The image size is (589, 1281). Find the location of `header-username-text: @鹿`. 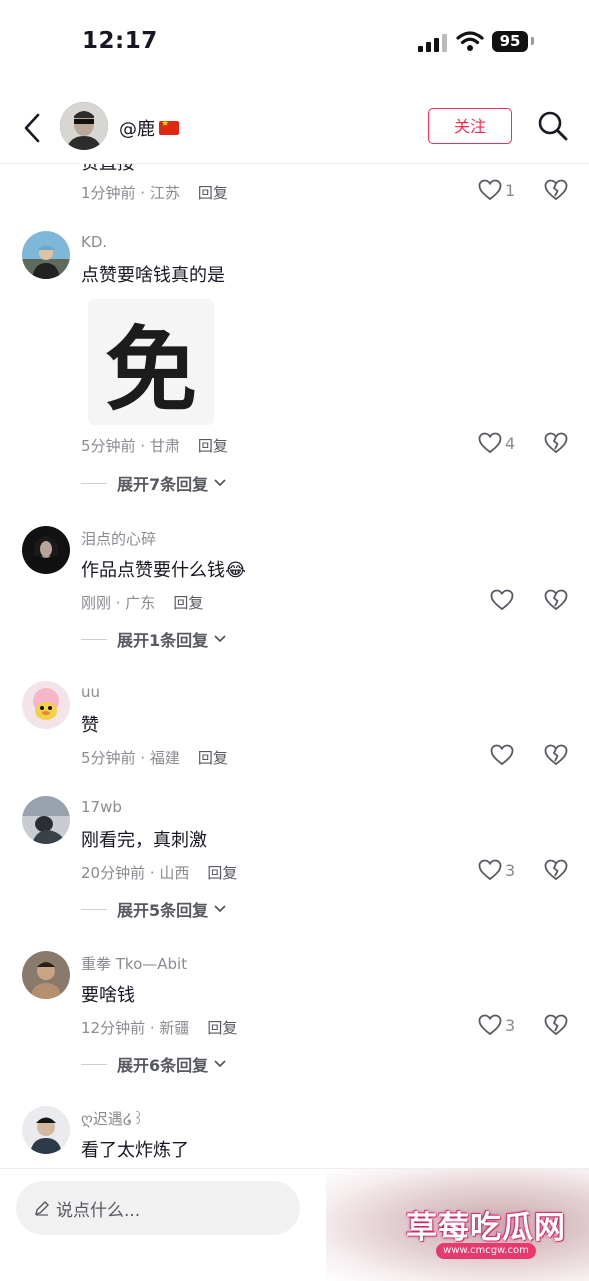

header-username-text: @鹿 is located at coordinates (137, 129).